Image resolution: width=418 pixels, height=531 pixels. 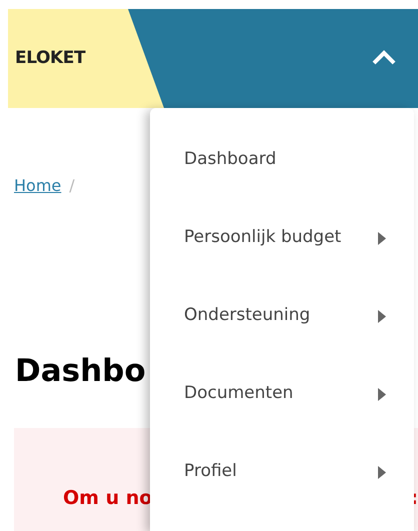 I want to click on menu-item: Profiel, so click(x=282, y=472).